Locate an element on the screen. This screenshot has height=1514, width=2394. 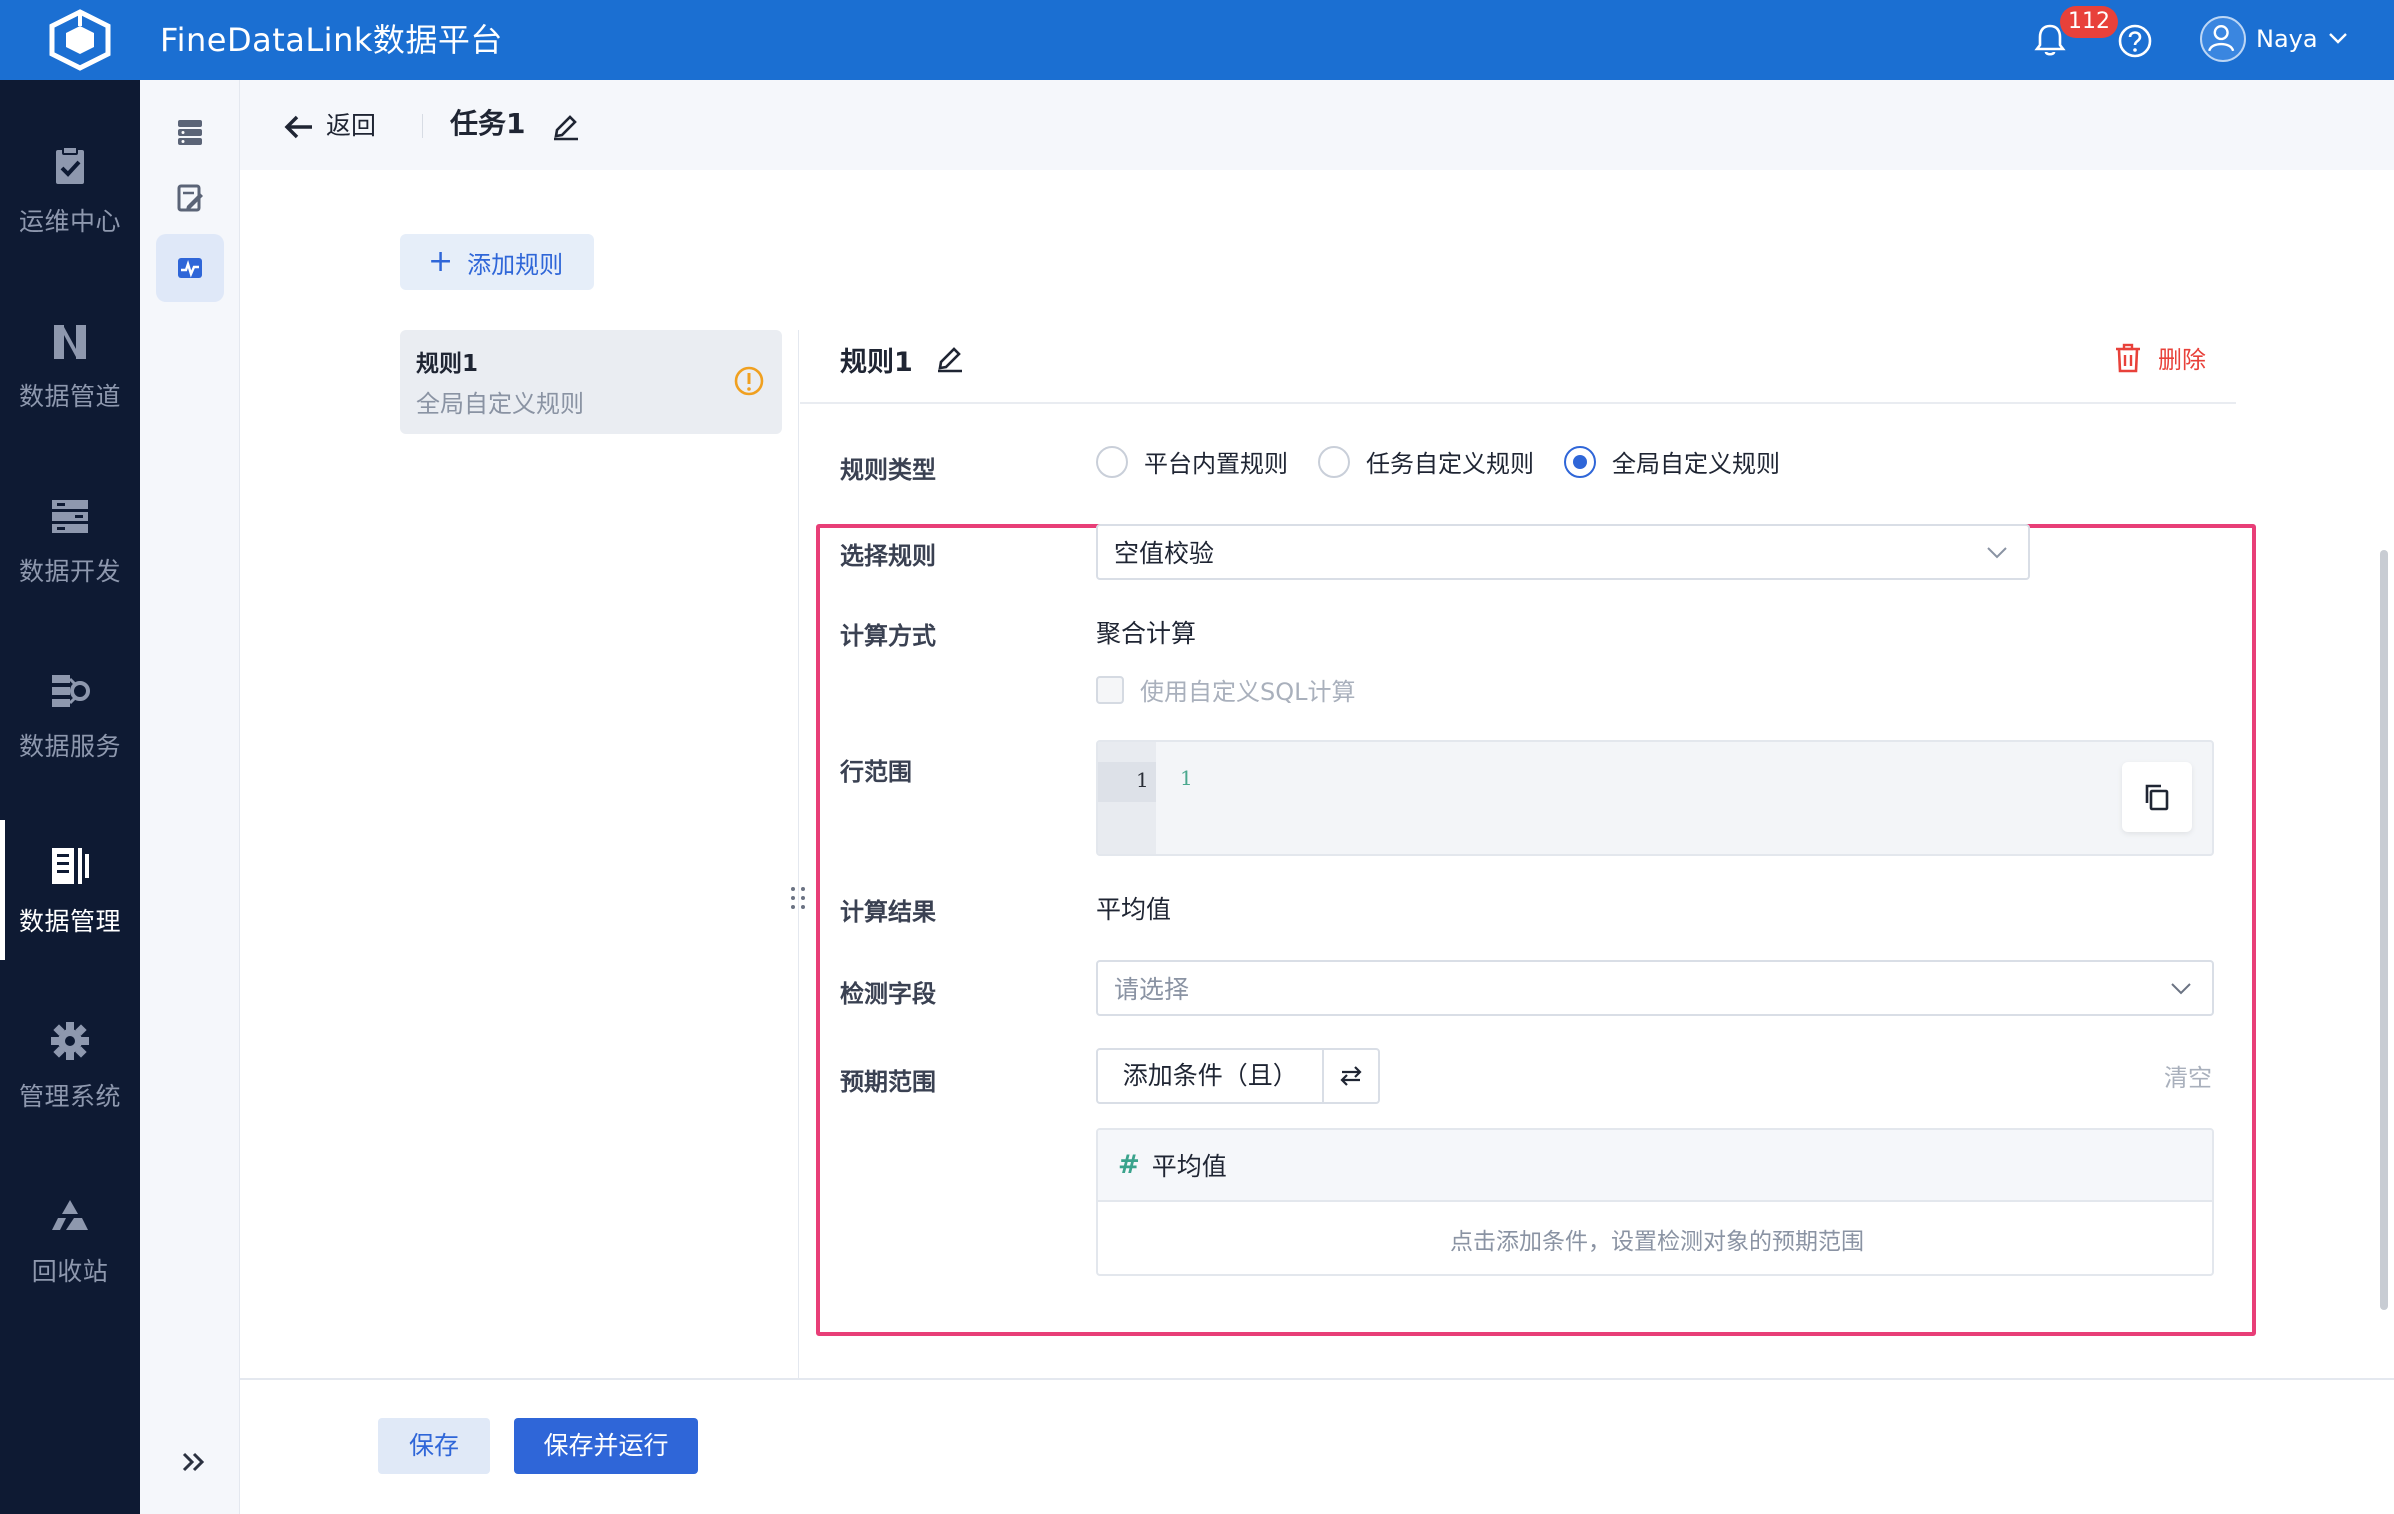
save-and-run-button: 保存并运行 is located at coordinates (606, 1446).